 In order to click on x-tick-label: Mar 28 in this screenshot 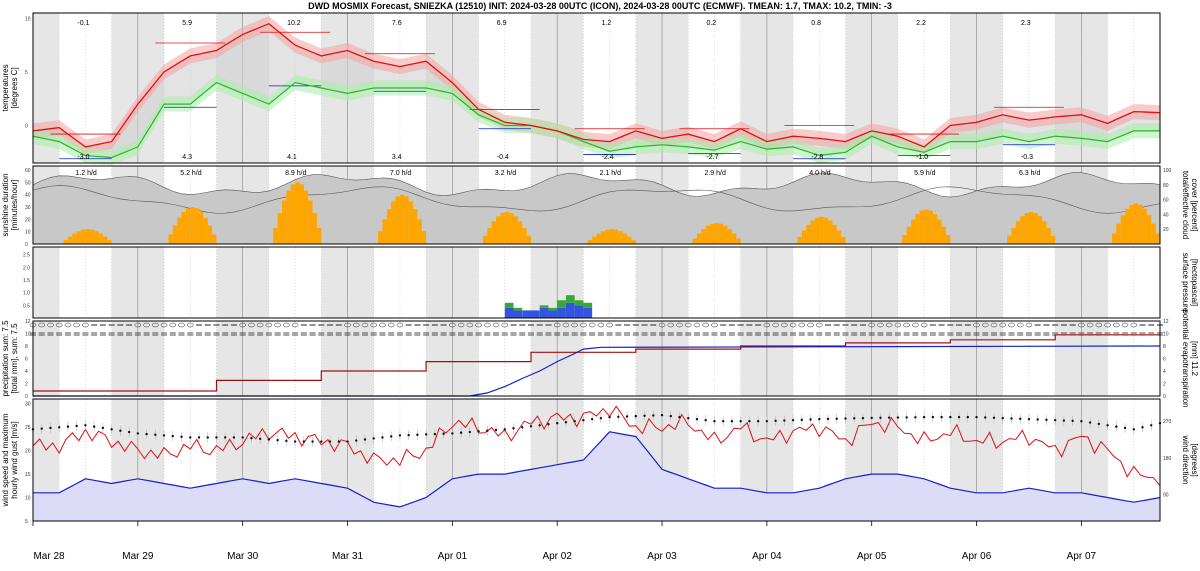, I will do `click(49, 556)`.